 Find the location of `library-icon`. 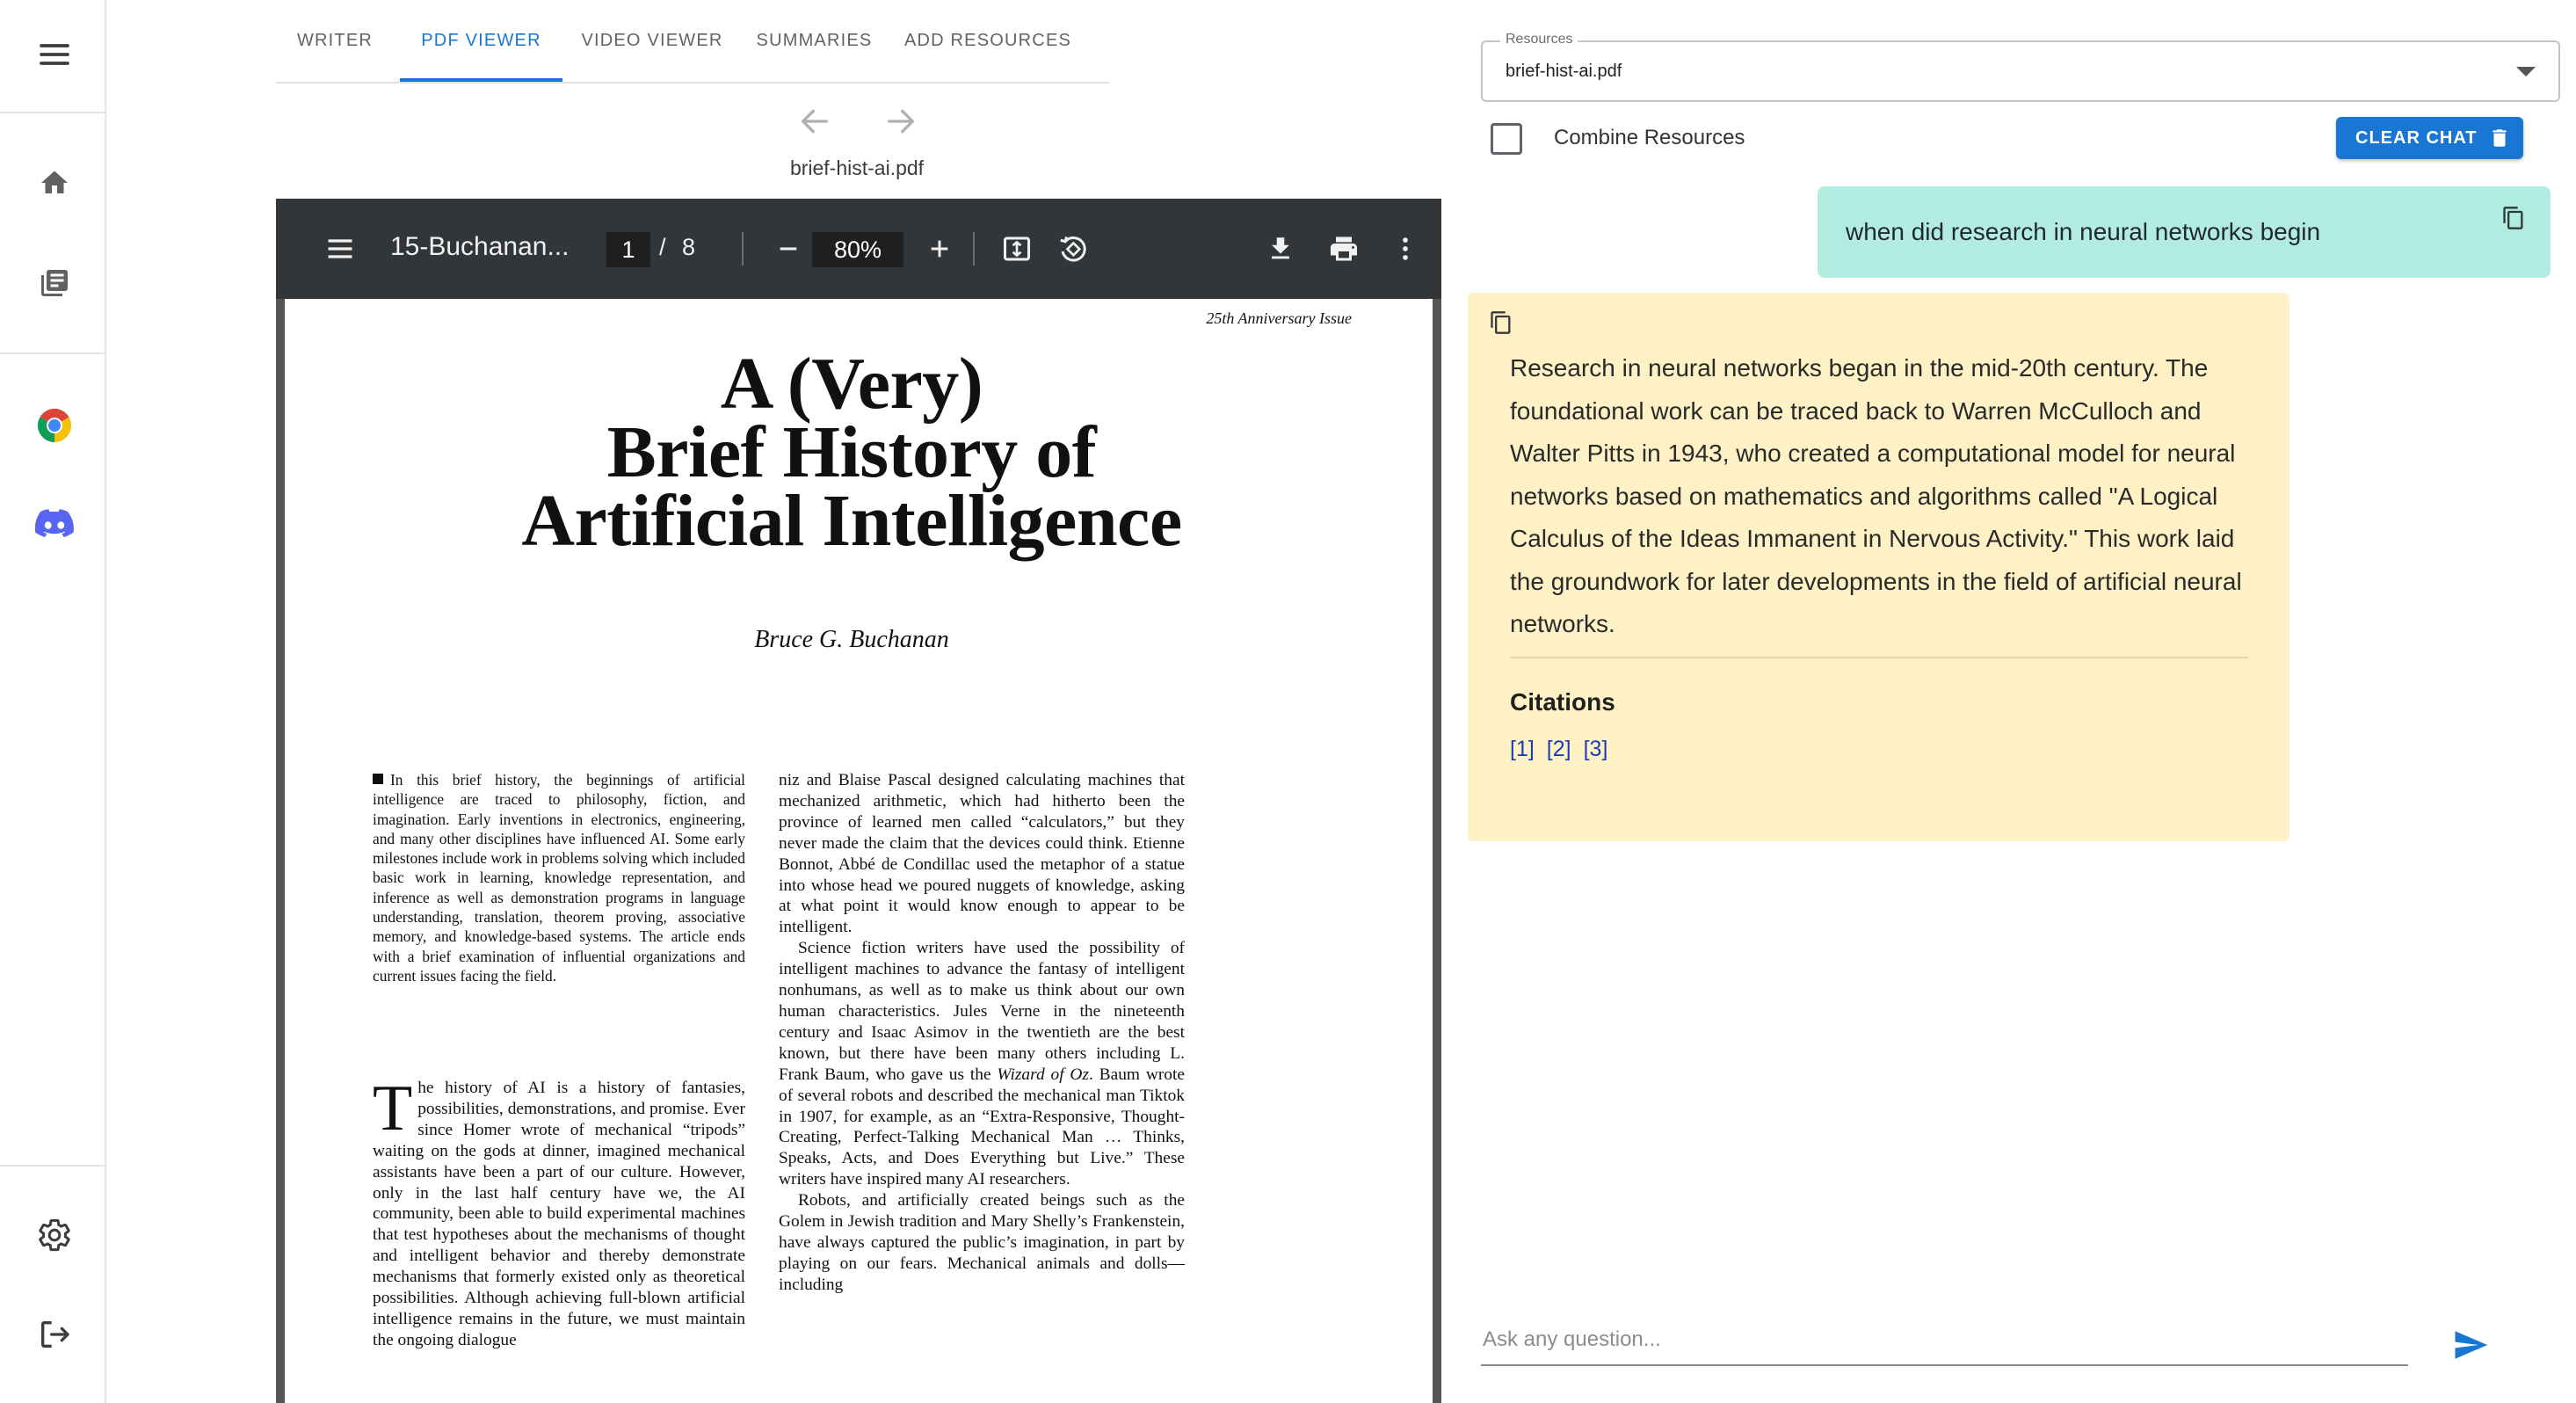

library-icon is located at coordinates (54, 283).